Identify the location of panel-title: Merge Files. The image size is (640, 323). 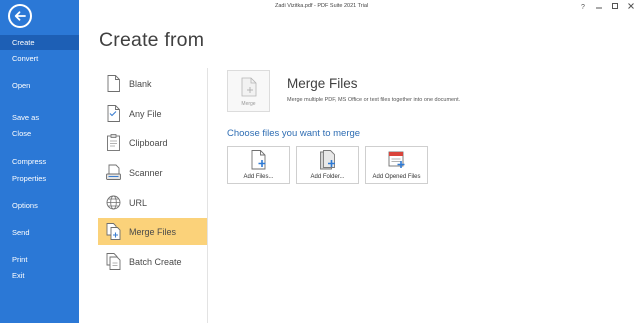
(322, 83).